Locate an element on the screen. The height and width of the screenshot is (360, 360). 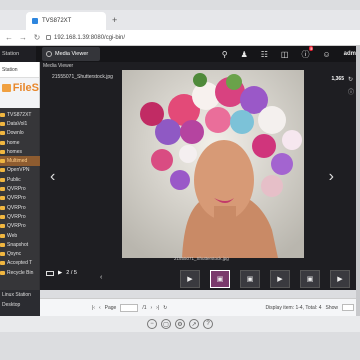
minimize-icon: − is located at coordinates (152, 324).